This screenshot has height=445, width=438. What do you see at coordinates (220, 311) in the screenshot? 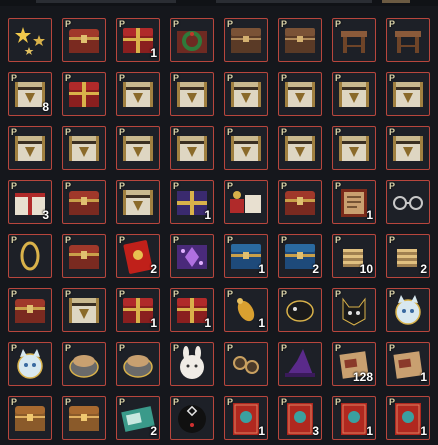
I see `inventory-row: PPP1P1P1PPP` at bounding box center [220, 311].